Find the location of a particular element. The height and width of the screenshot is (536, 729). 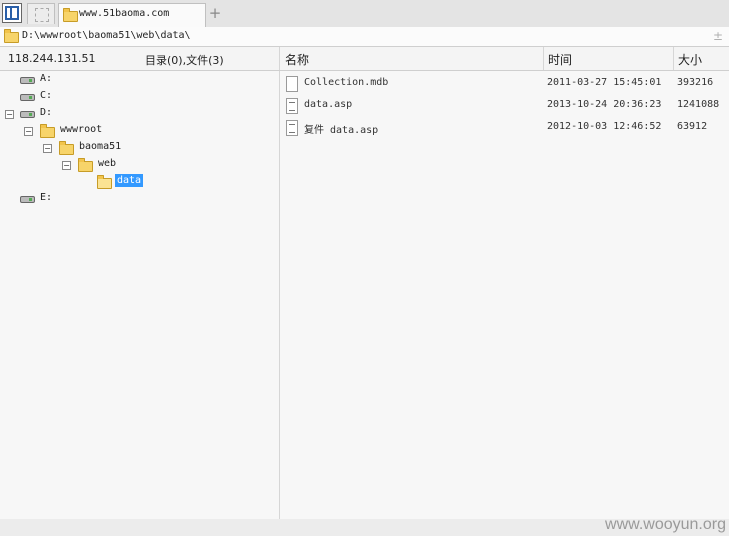

sidebar-toggle-button is located at coordinates (12, 13).